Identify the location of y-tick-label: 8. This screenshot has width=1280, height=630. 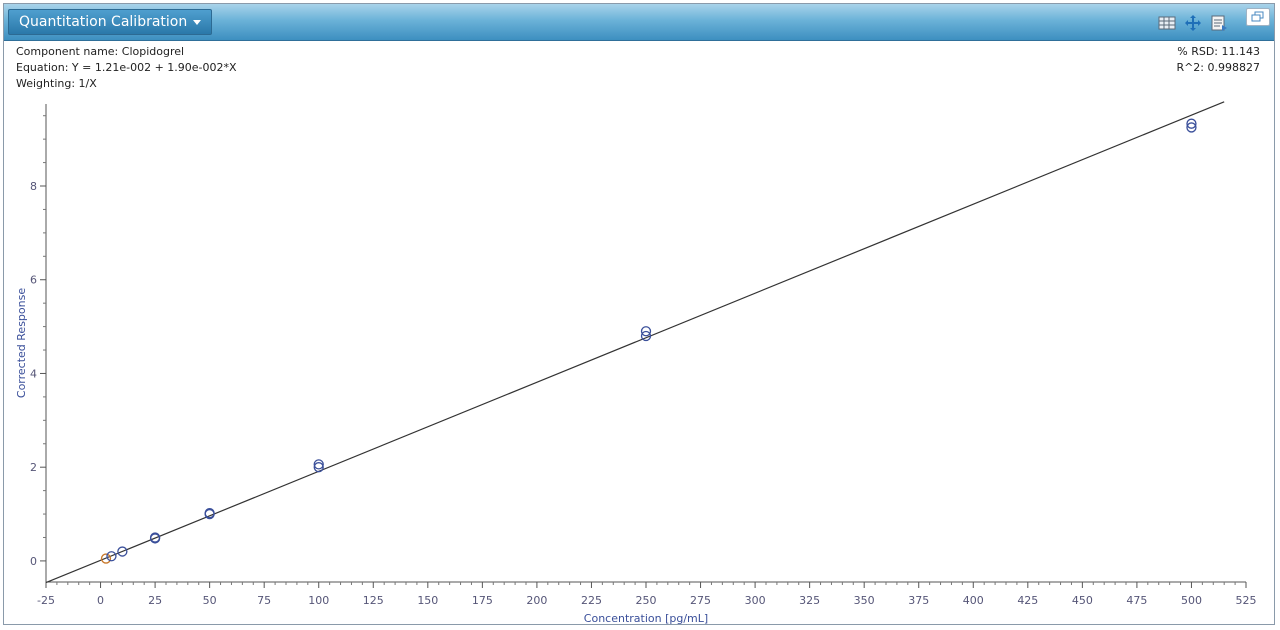
(33, 186).